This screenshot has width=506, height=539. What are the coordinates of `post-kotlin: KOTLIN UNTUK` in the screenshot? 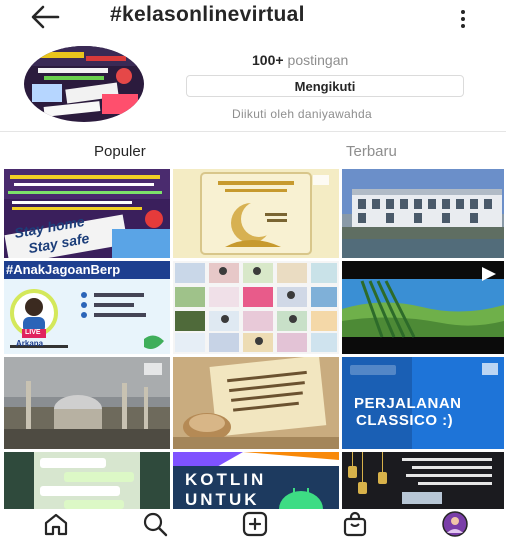 It's located at (256, 480).